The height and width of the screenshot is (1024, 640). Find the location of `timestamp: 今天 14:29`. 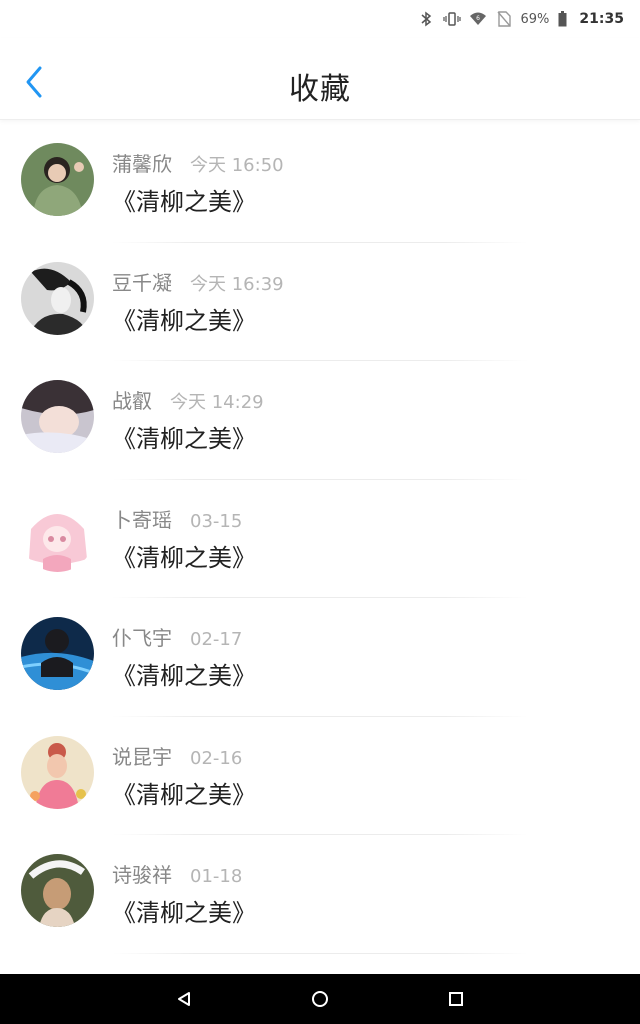

timestamp: 今天 14:29 is located at coordinates (217, 402).